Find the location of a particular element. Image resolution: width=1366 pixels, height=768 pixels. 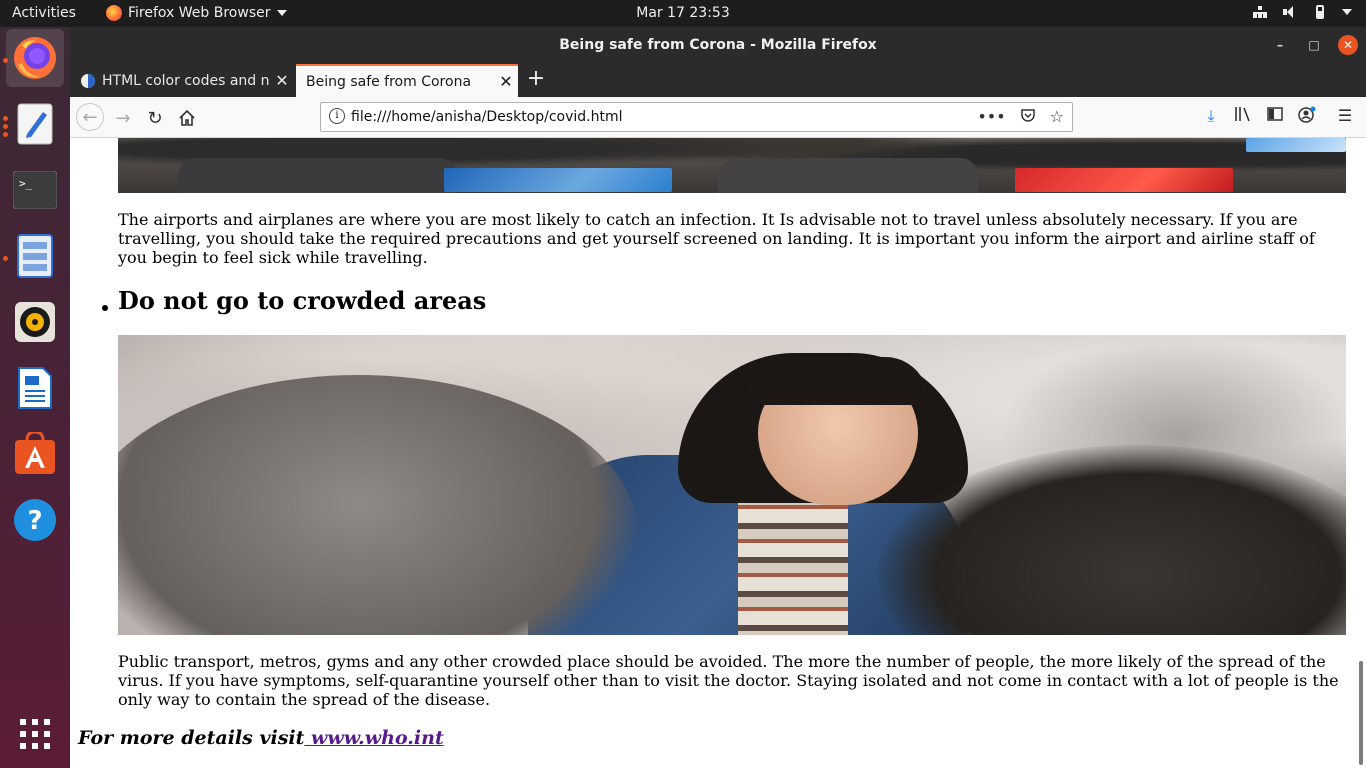

home-button is located at coordinates (187, 118).